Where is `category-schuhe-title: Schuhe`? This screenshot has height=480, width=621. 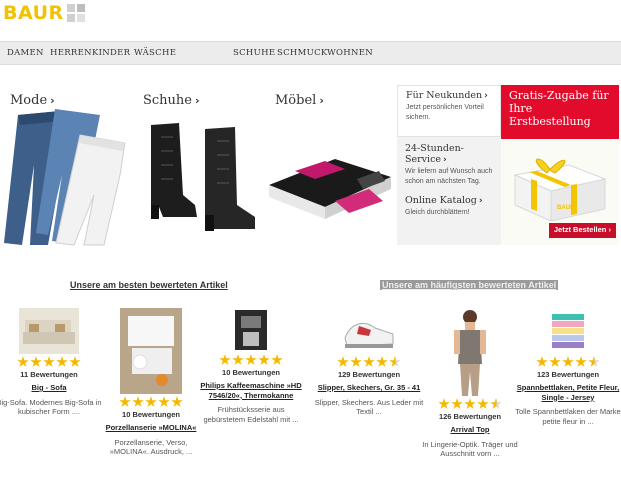
category-schuhe-title: Schuhe is located at coordinates (167, 100).